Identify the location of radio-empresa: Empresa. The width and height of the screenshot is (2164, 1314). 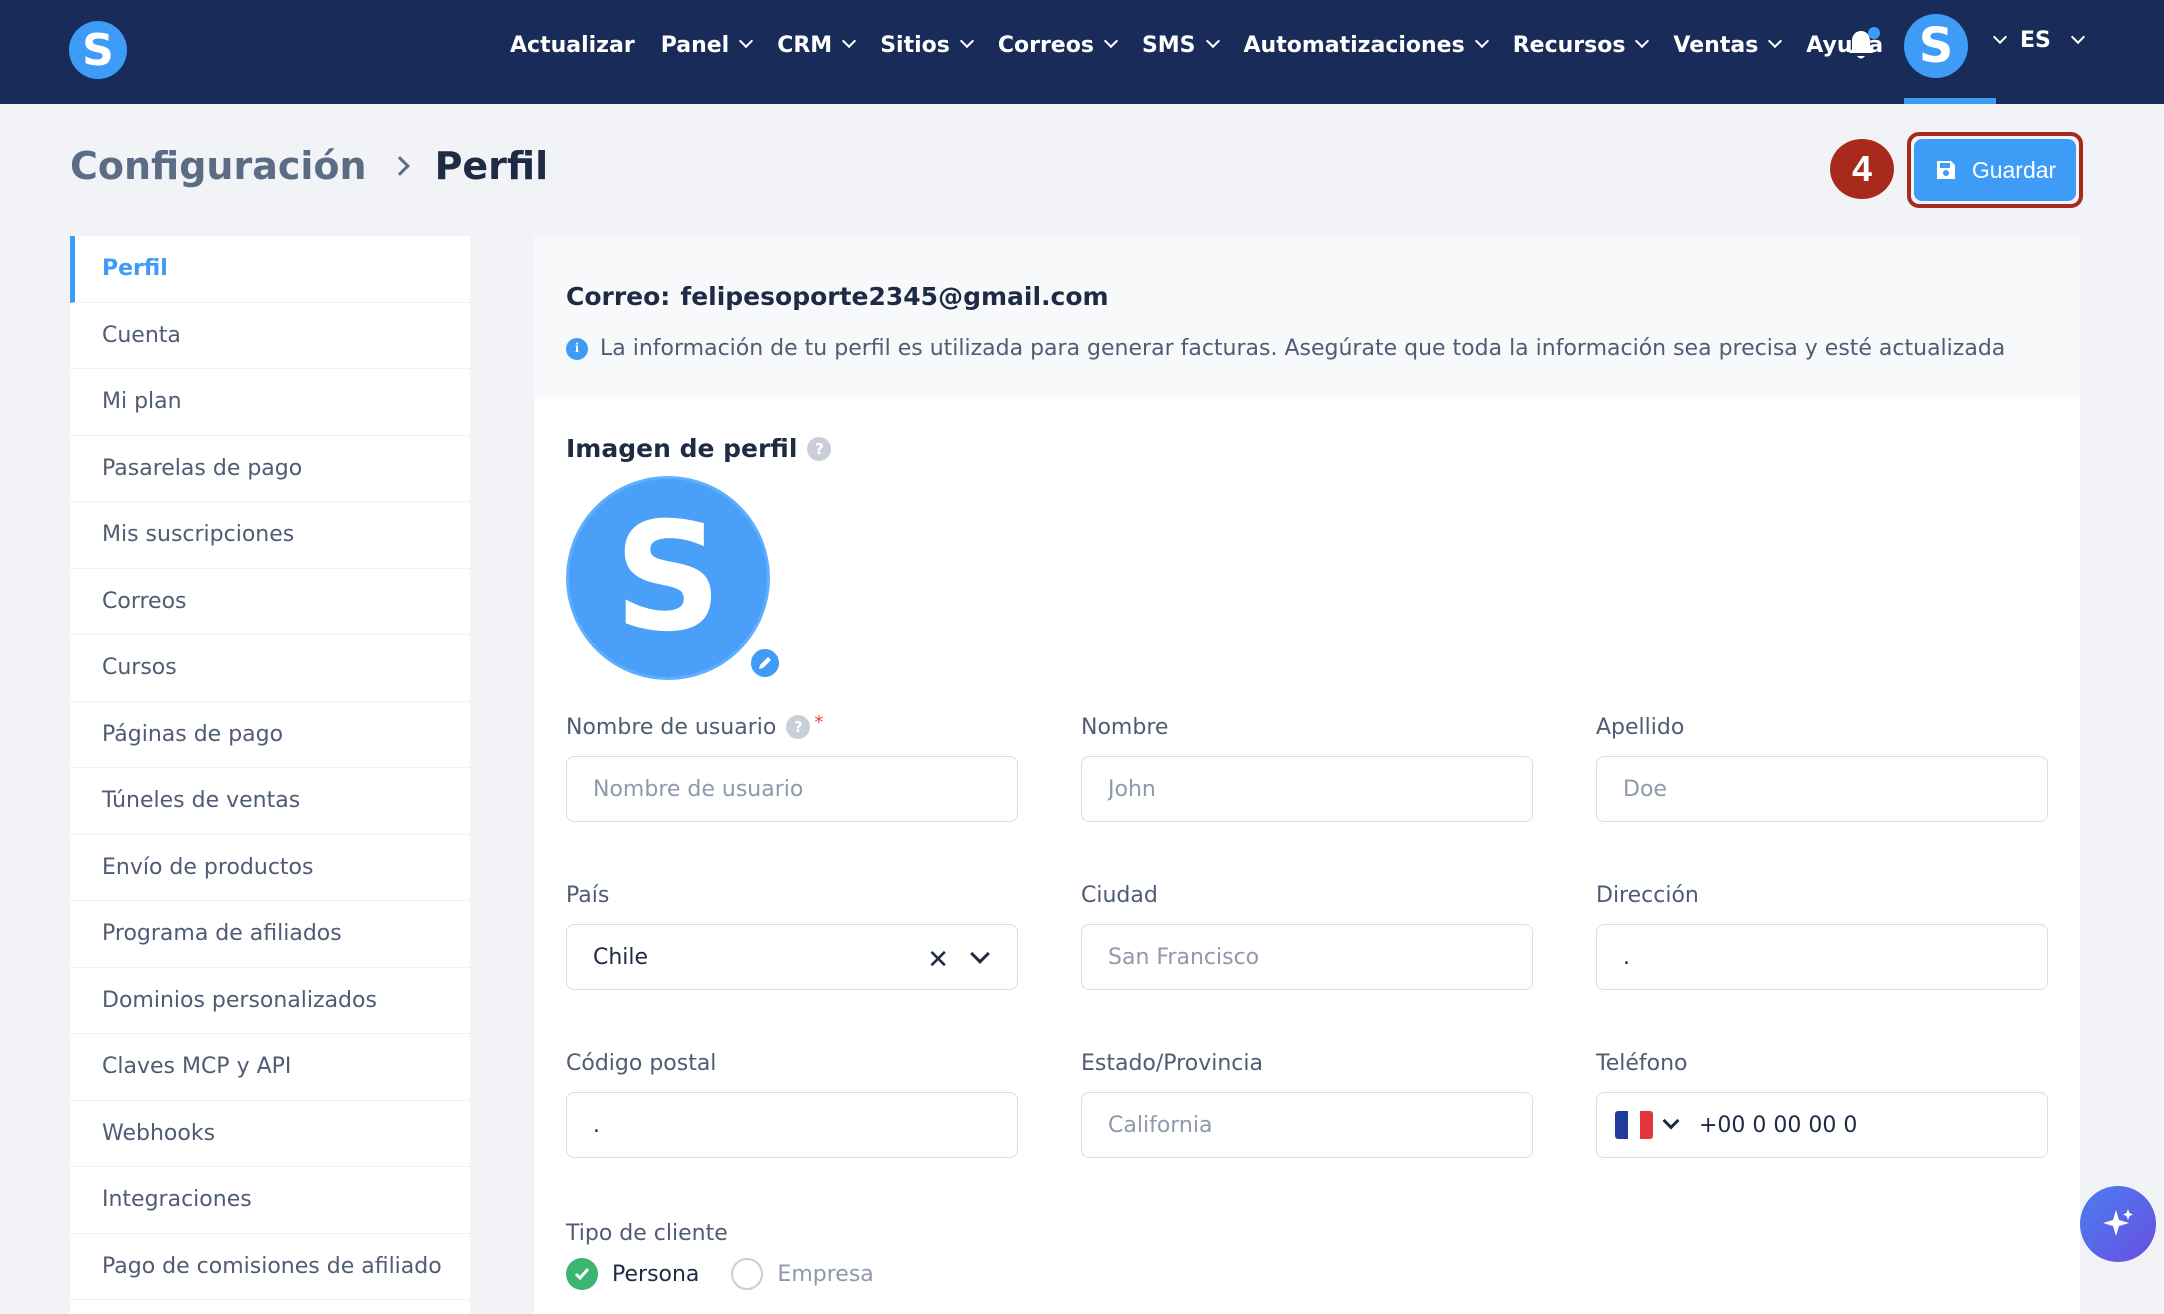
(802, 1274).